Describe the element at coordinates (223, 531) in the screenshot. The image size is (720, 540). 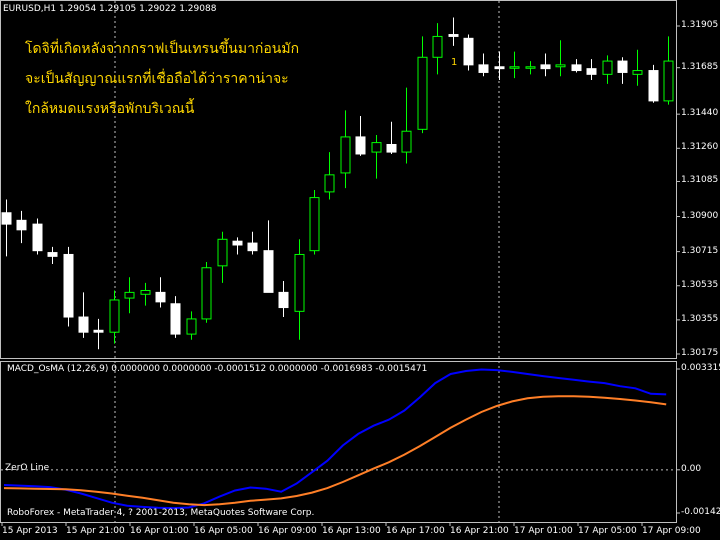
I see `time-tick-label: 16 Apr 05:00` at that location.